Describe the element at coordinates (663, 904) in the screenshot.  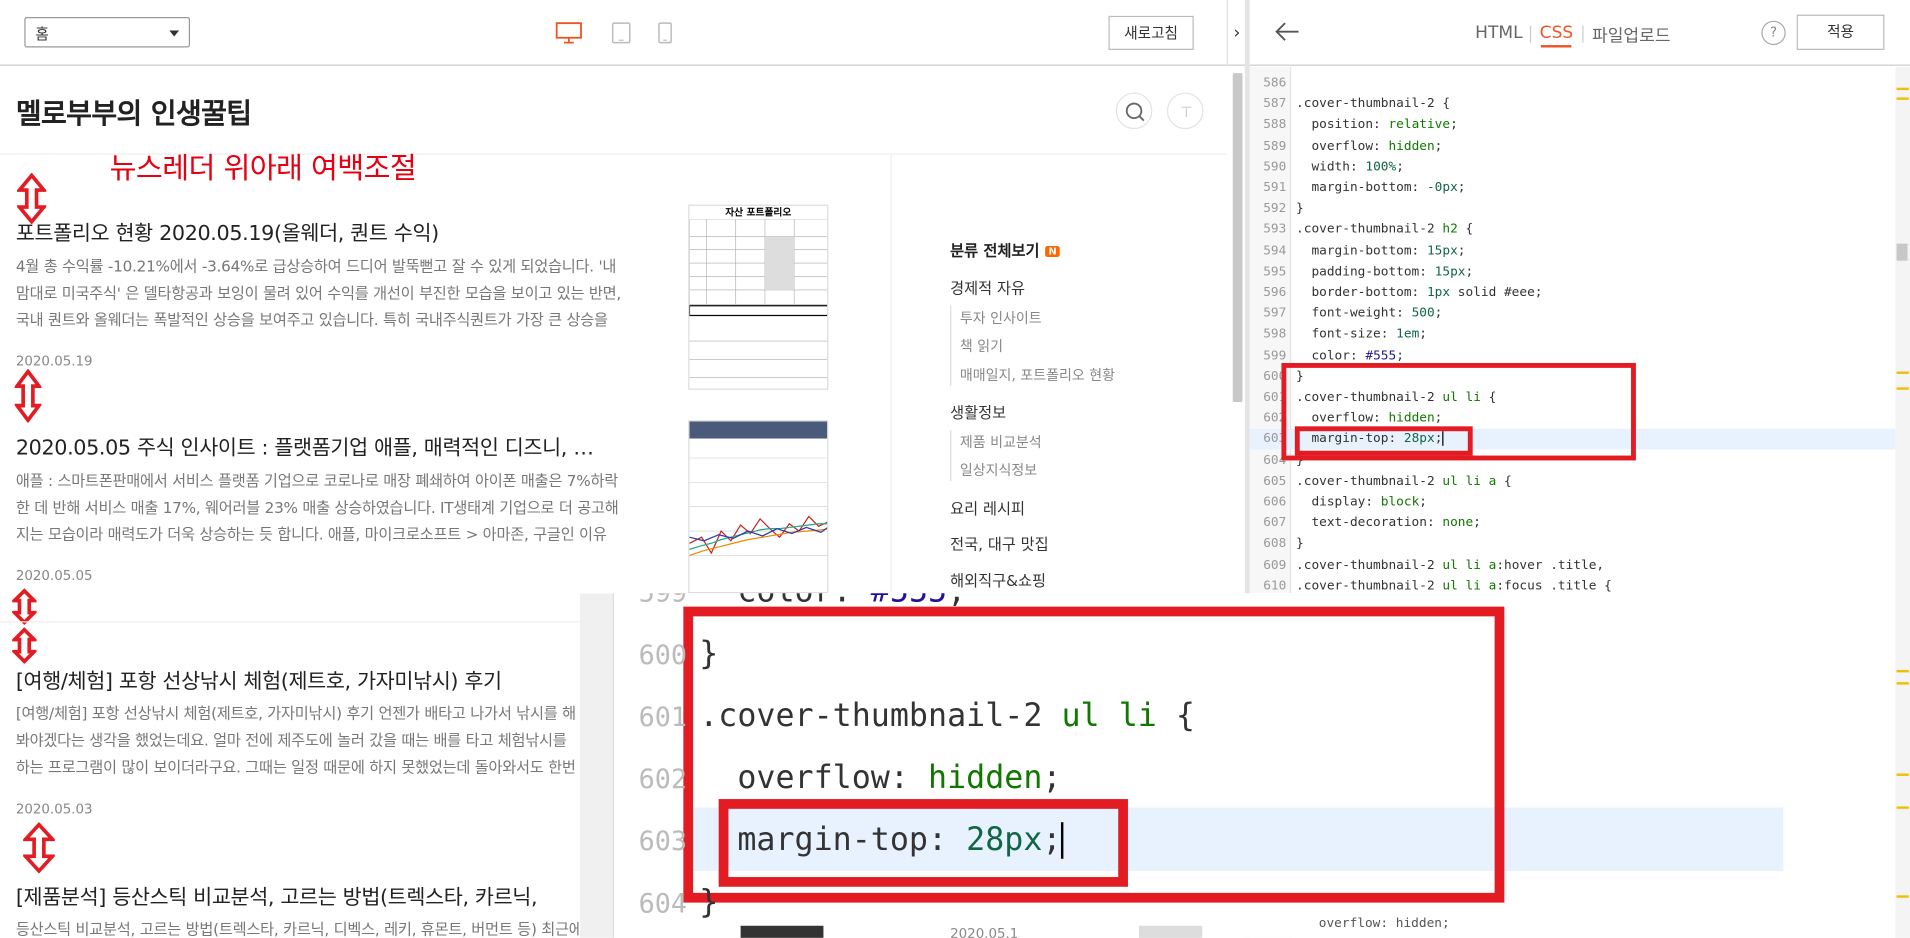
I see `line-number: 604` at that location.